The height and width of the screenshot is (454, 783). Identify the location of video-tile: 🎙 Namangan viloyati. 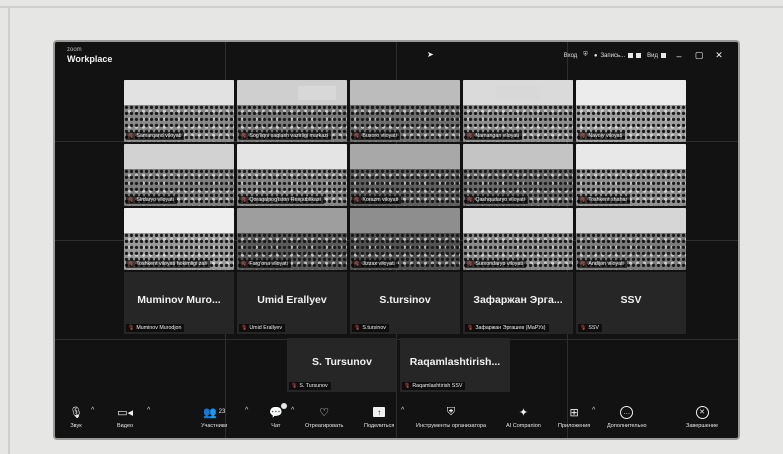
(518, 111).